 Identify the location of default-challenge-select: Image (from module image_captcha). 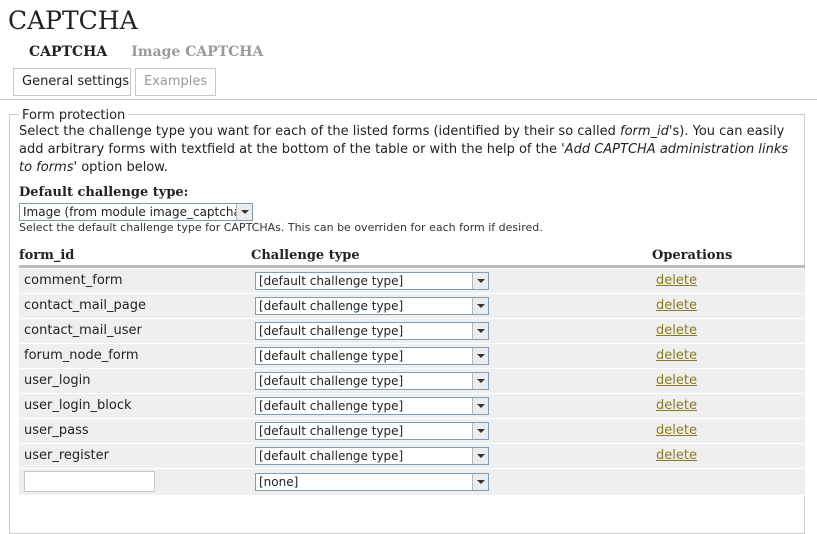
(136, 212).